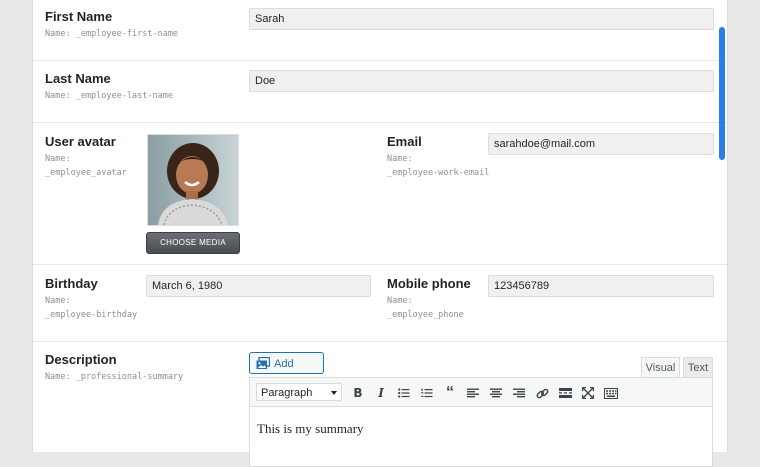 This screenshot has width=760, height=467. Describe the element at coordinates (310, 429) in the screenshot. I see `editor-content: This is my summary` at that location.